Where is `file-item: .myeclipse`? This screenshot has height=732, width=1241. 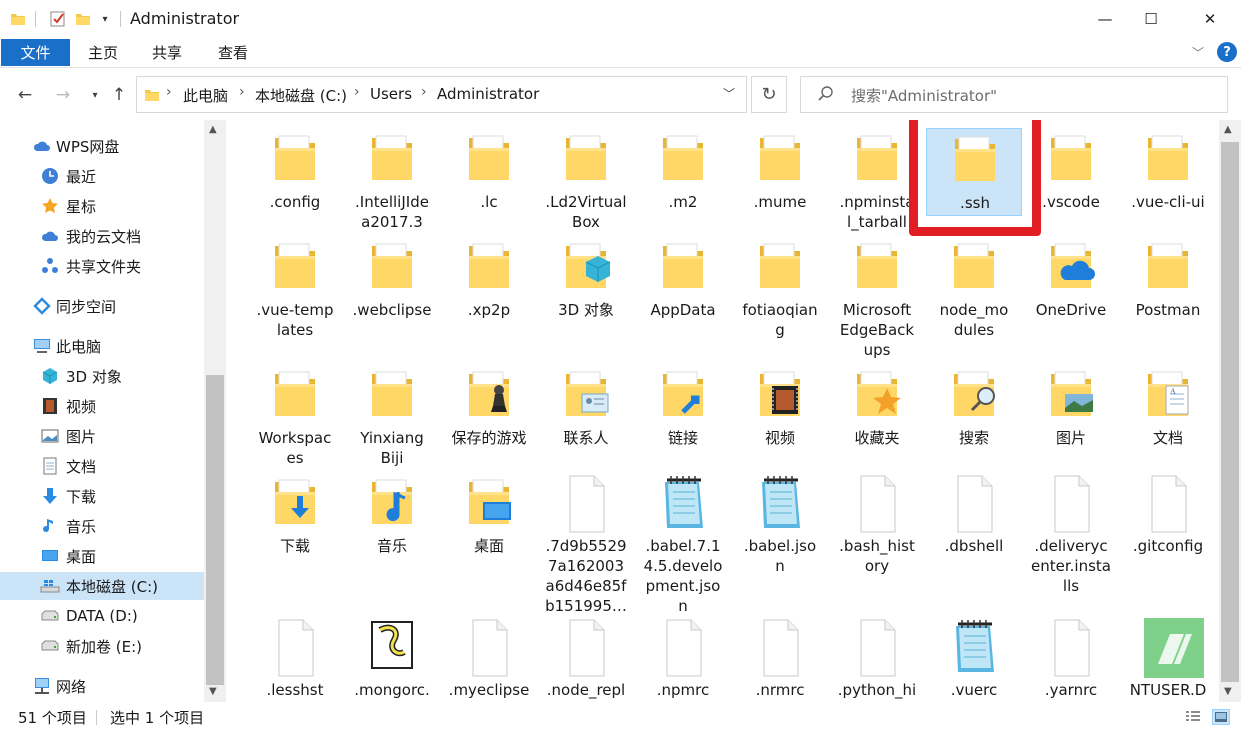 file-item: .myeclipse is located at coordinates (489, 659).